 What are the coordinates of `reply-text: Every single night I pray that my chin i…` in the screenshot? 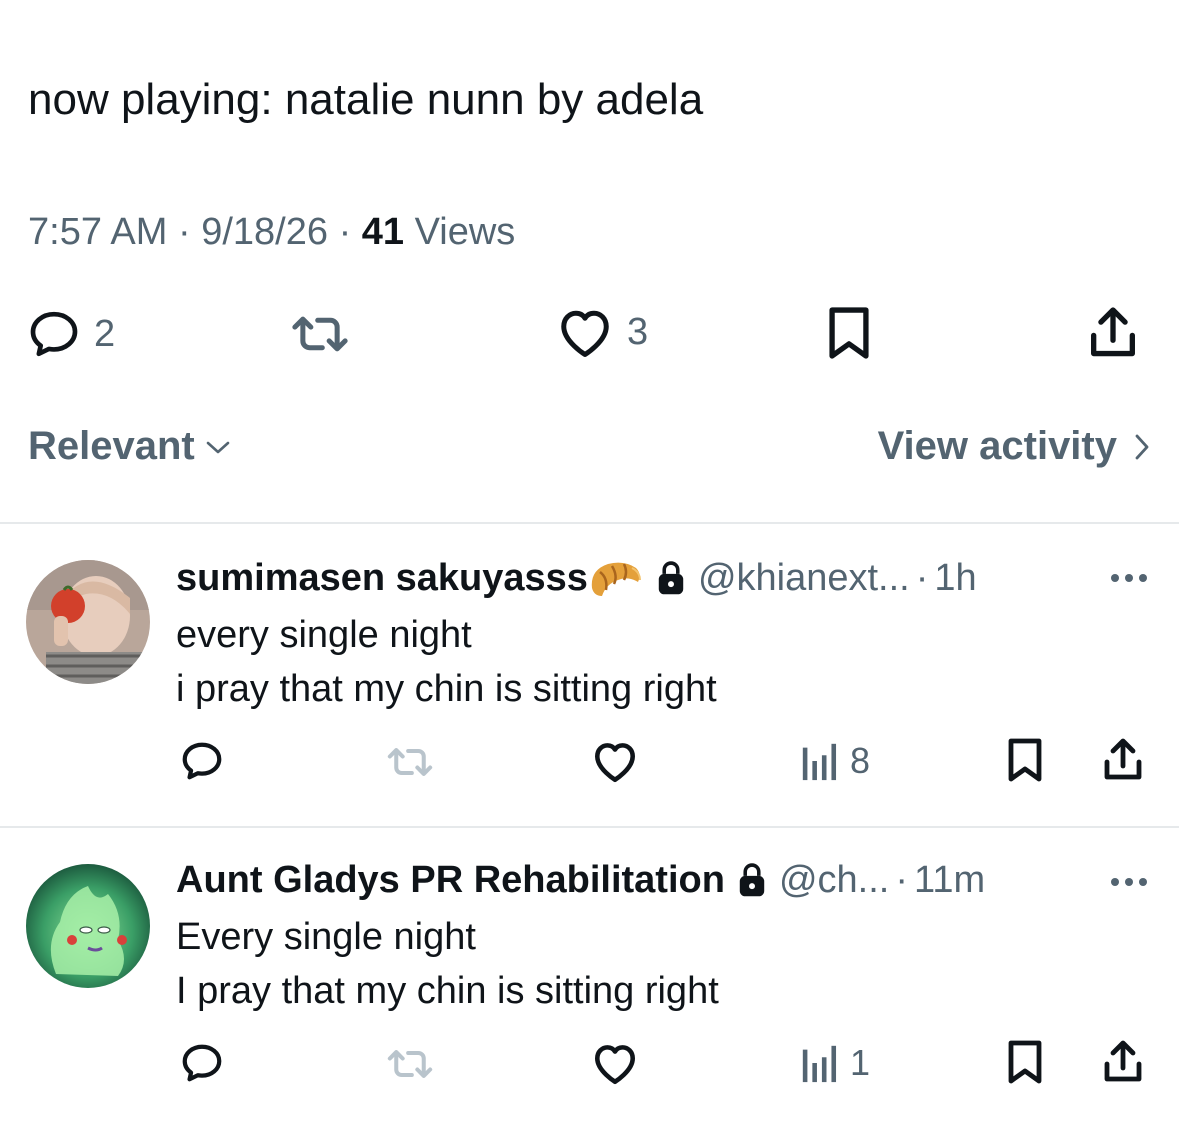 It's located at (447, 964).